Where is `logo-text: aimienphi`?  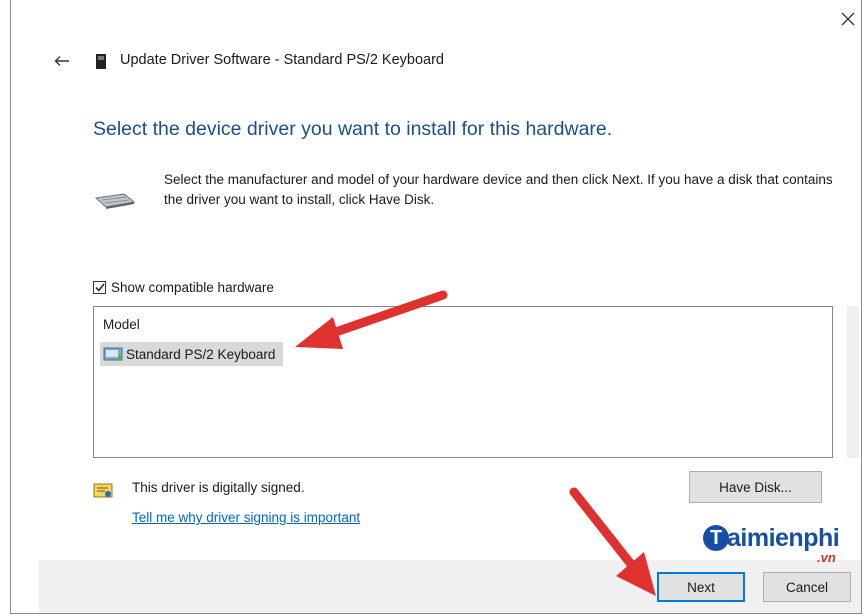
logo-text: aimienphi is located at coordinates (783, 538).